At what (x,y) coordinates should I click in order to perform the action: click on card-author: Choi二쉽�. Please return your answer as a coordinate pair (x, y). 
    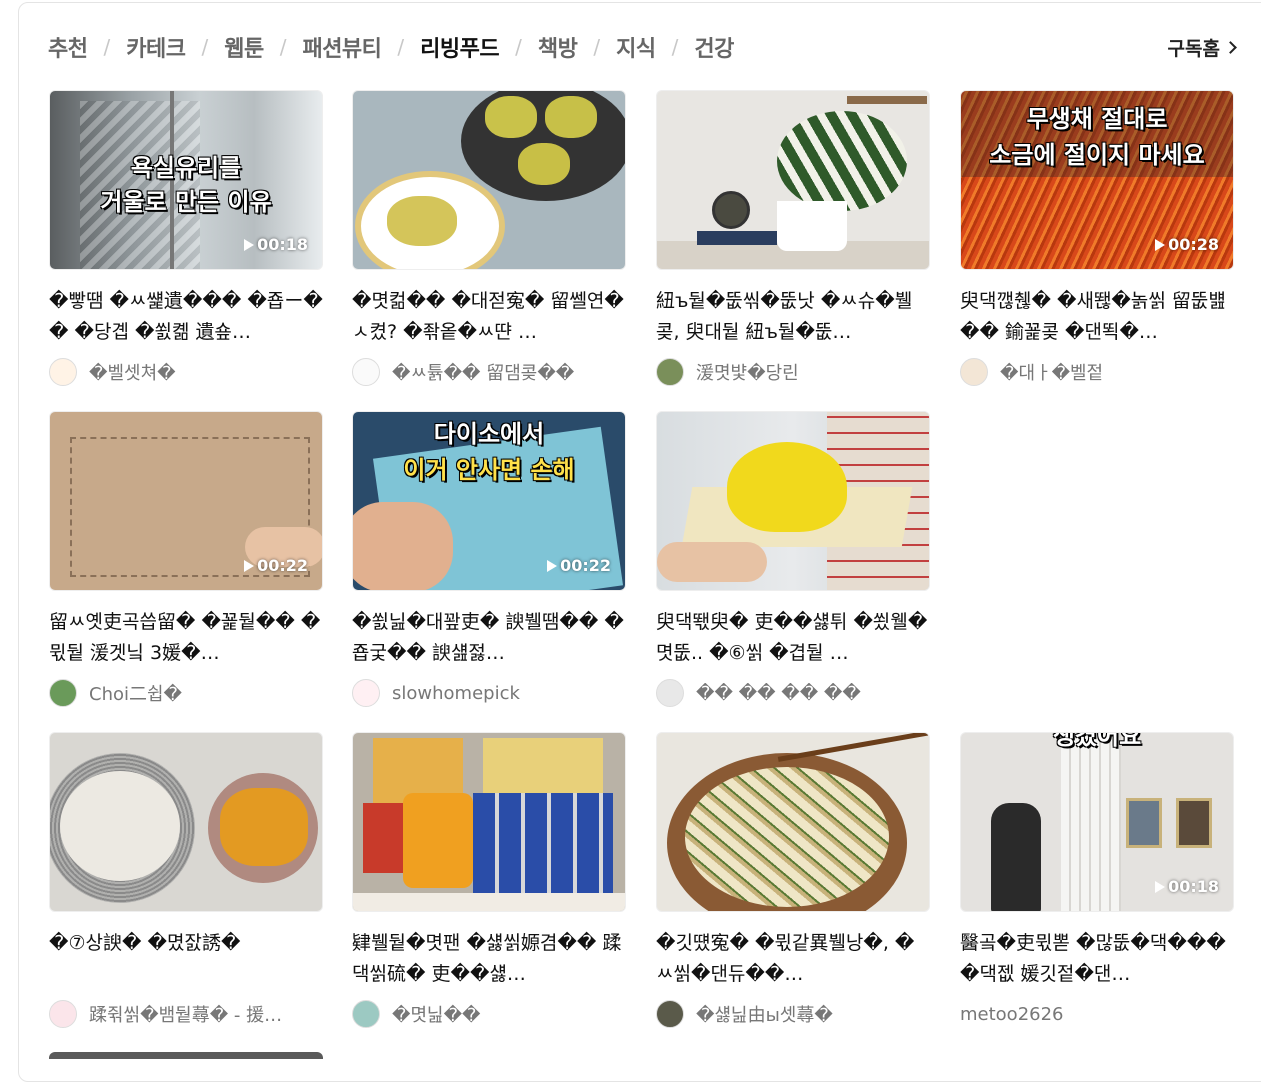
    Looking at the image, I should click on (186, 693).